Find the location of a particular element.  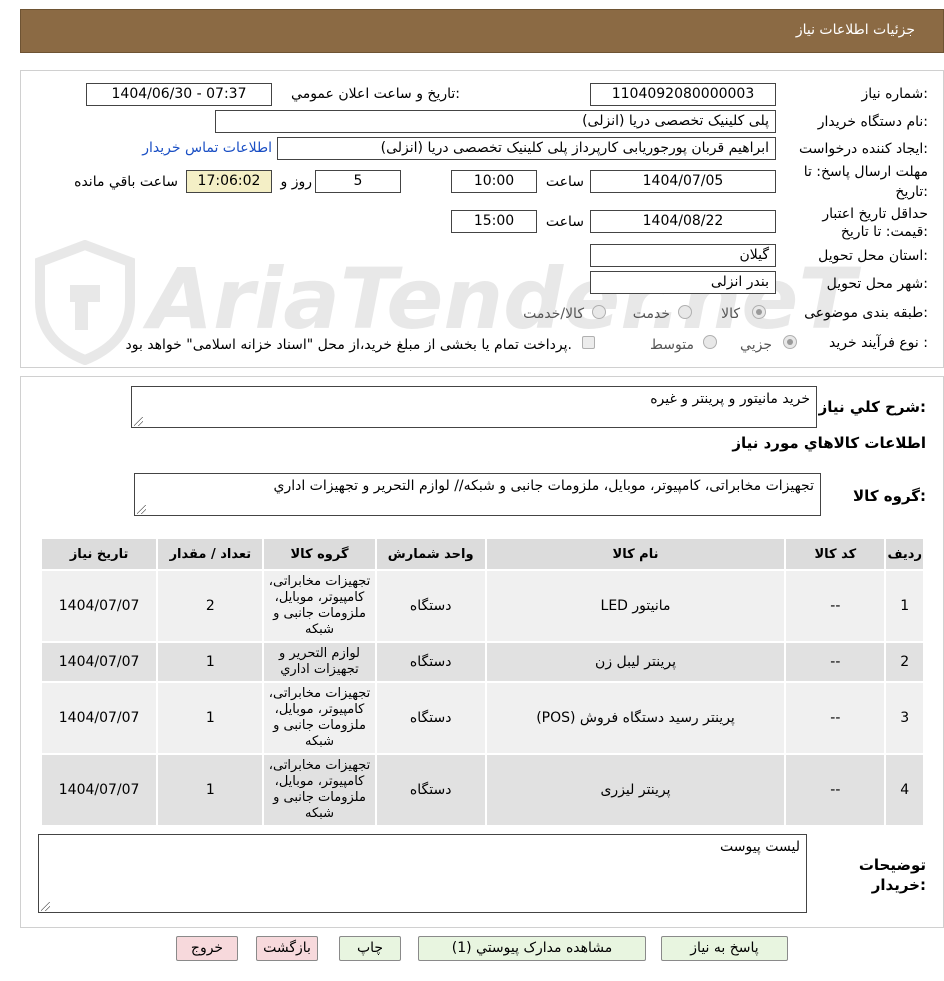

days-remaining-field: 5 is located at coordinates (358, 181).